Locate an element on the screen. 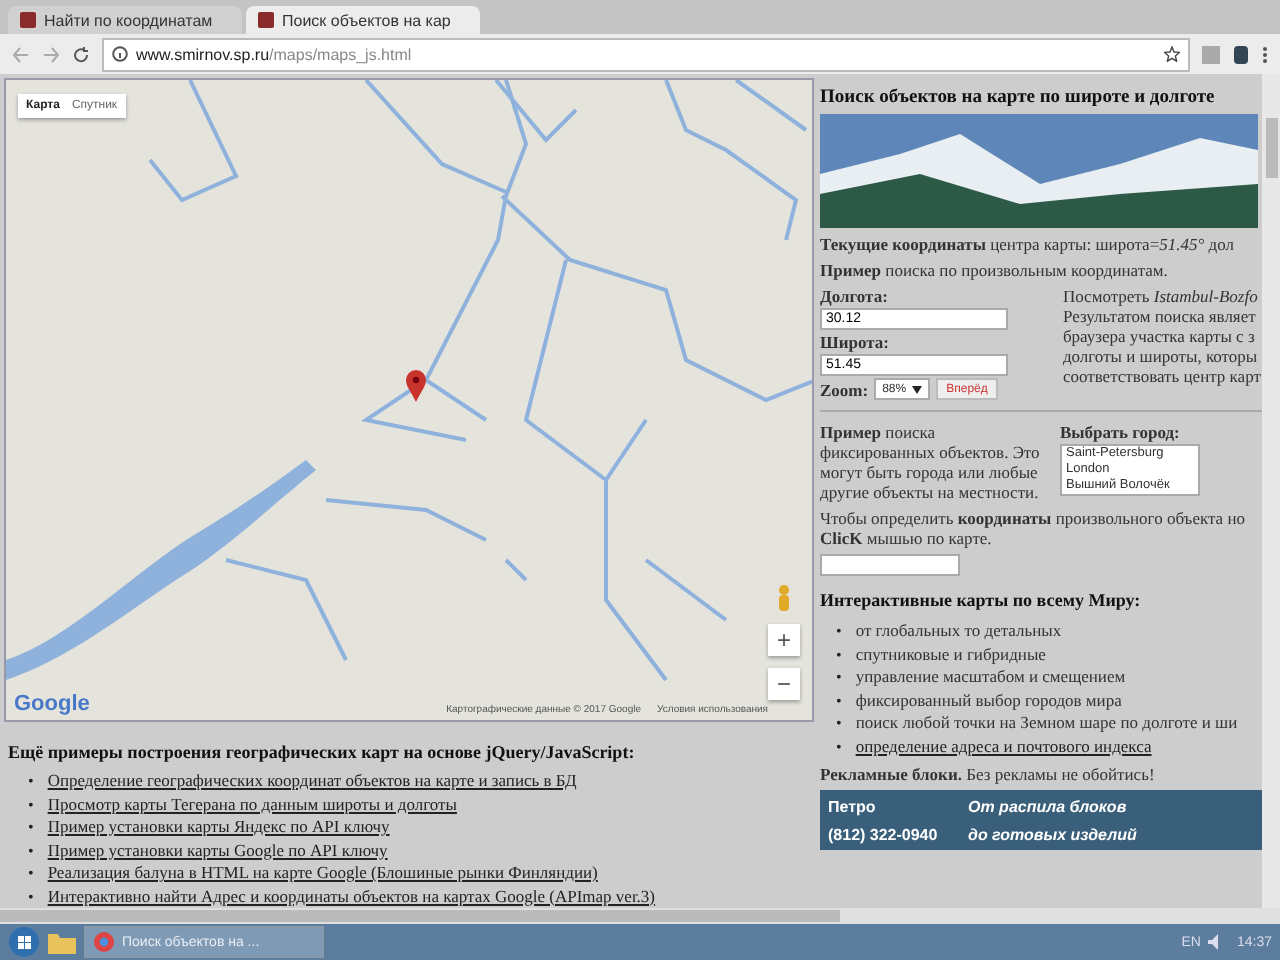  instruction-text: ClicK мышью по карте. is located at coordinates (907, 538).